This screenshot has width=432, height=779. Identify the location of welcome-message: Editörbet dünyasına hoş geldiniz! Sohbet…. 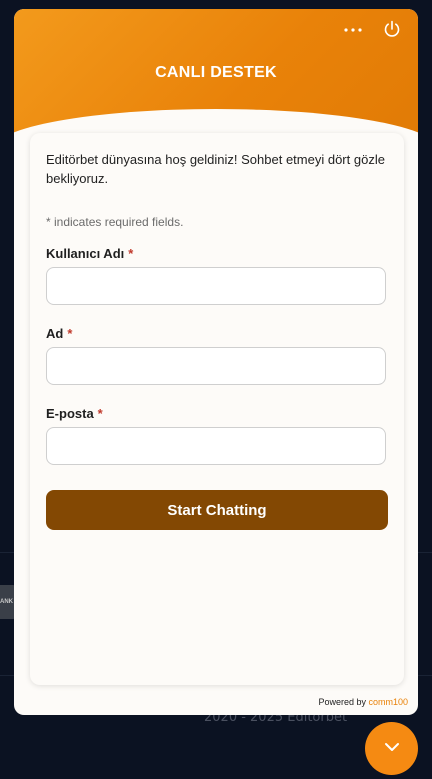
(215, 169).